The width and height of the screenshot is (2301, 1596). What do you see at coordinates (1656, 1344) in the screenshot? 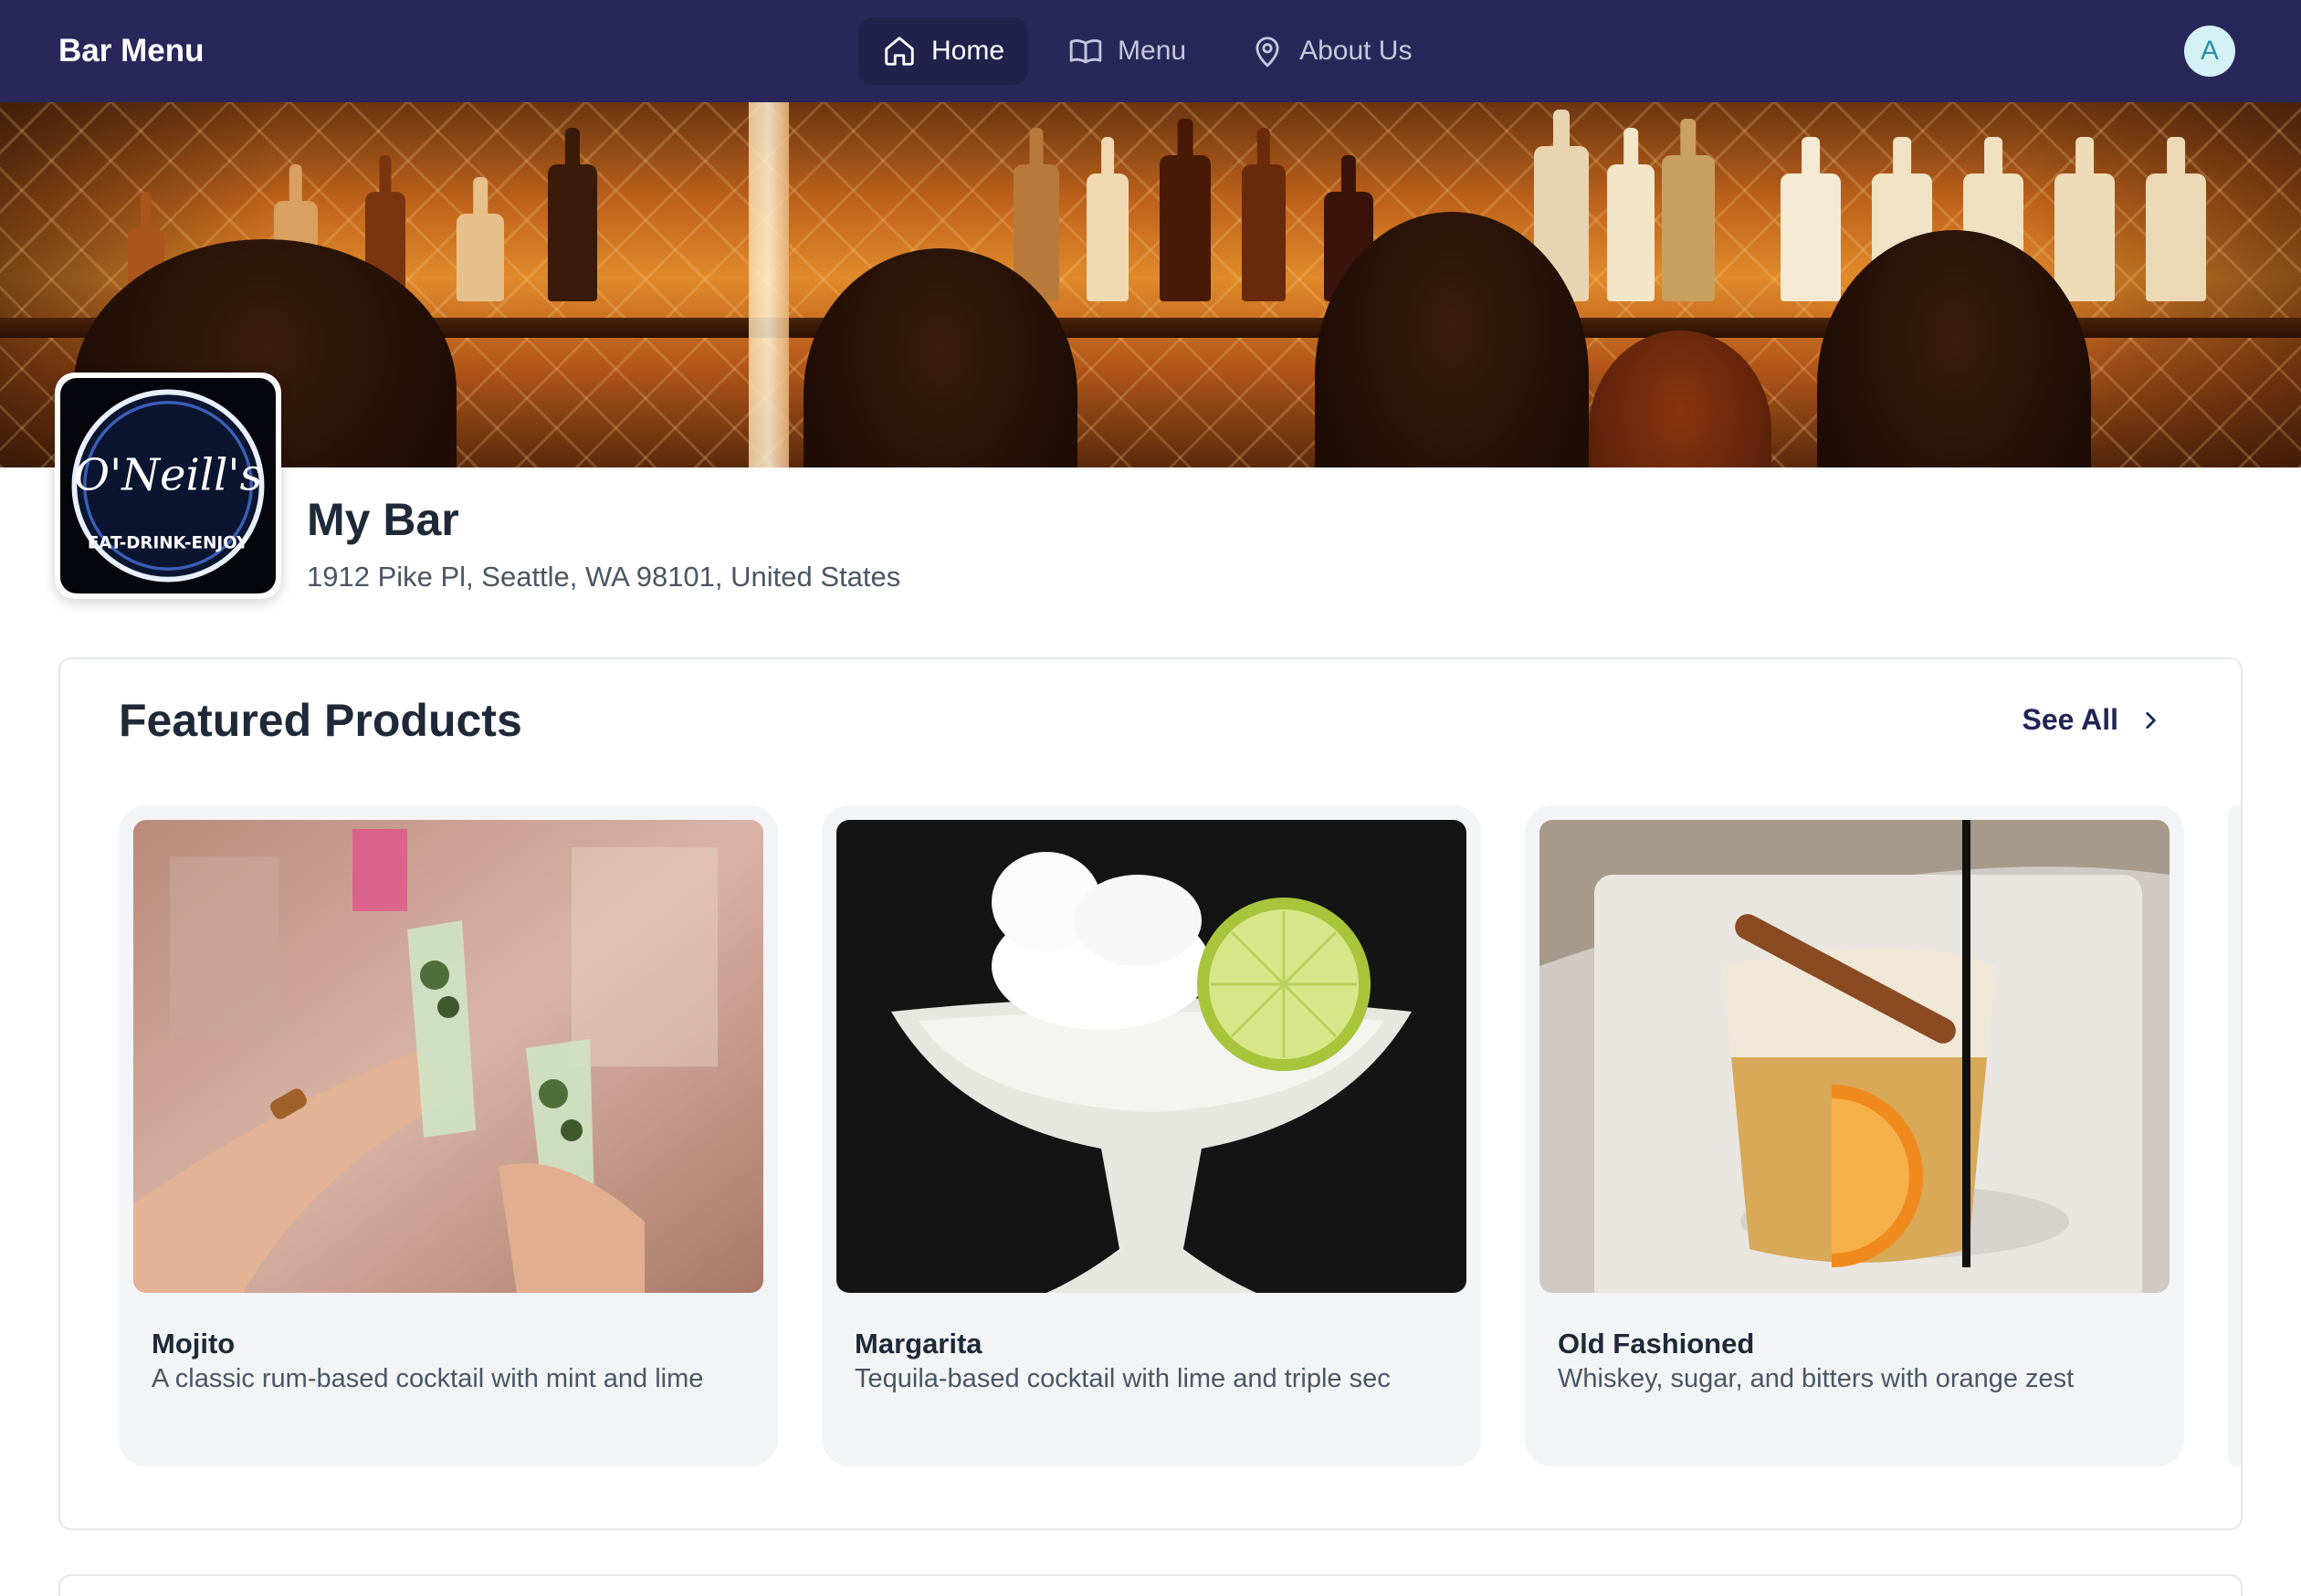
I see `product-name: Old Fashioned` at bounding box center [1656, 1344].